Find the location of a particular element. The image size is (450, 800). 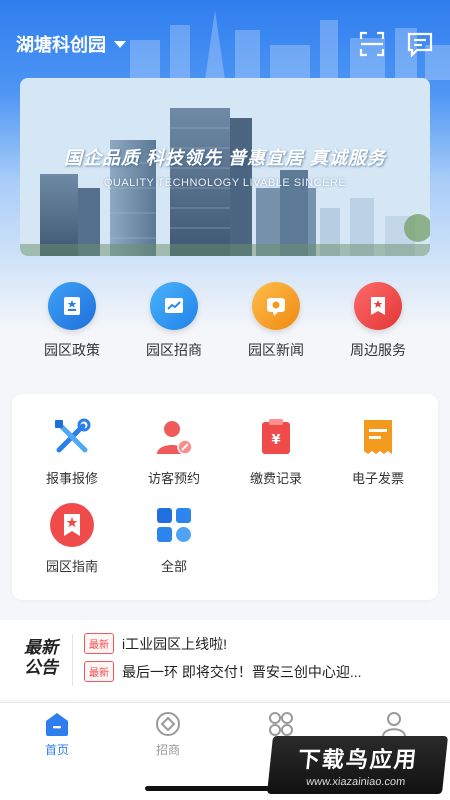

quick-links-row: 园区政策 园区招商 园区新闻 周边服务 is located at coordinates (225, 322).